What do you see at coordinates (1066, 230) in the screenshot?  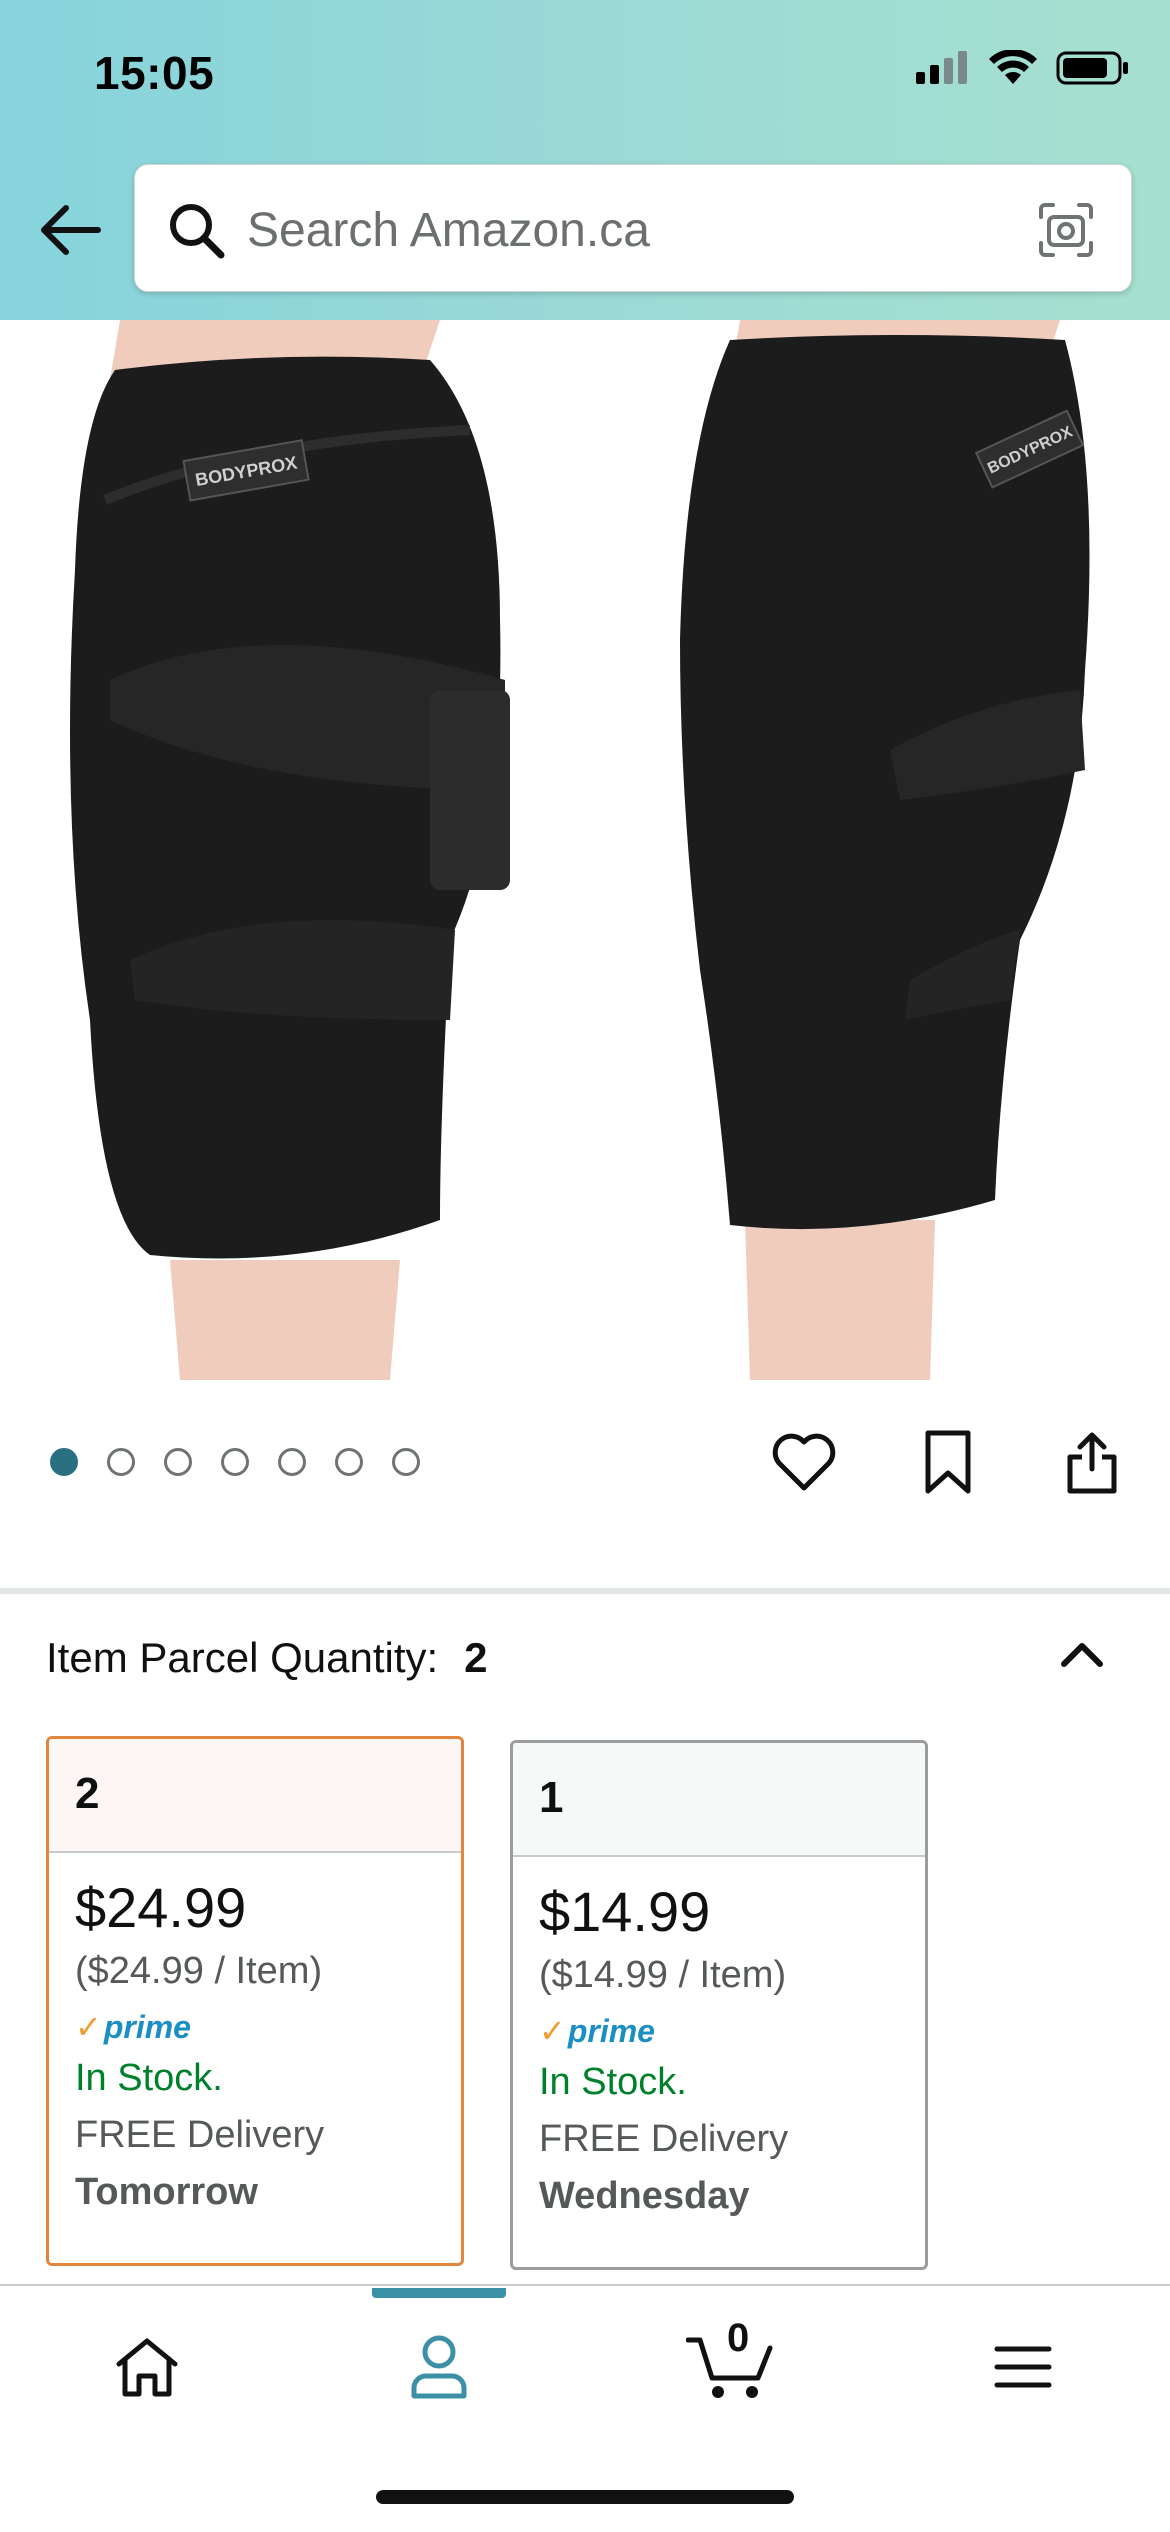 I see `camera-search-icon` at bounding box center [1066, 230].